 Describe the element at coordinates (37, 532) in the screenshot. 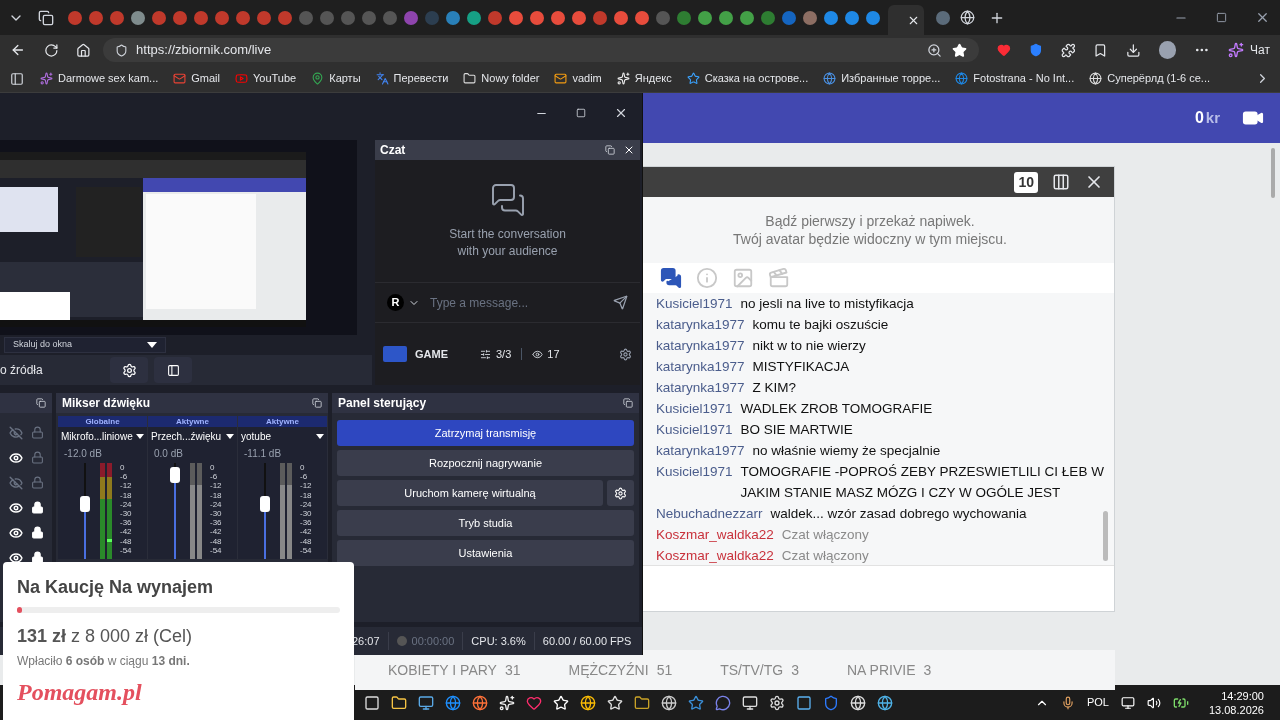

I see `lock-icon` at that location.